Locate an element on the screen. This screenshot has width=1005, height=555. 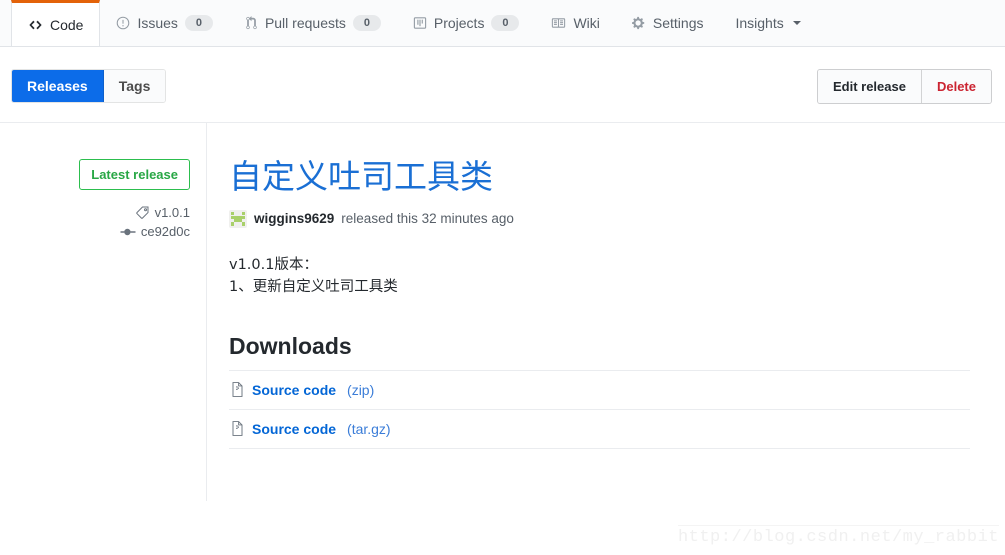
chevron-down-icon is located at coordinates (796, 23).